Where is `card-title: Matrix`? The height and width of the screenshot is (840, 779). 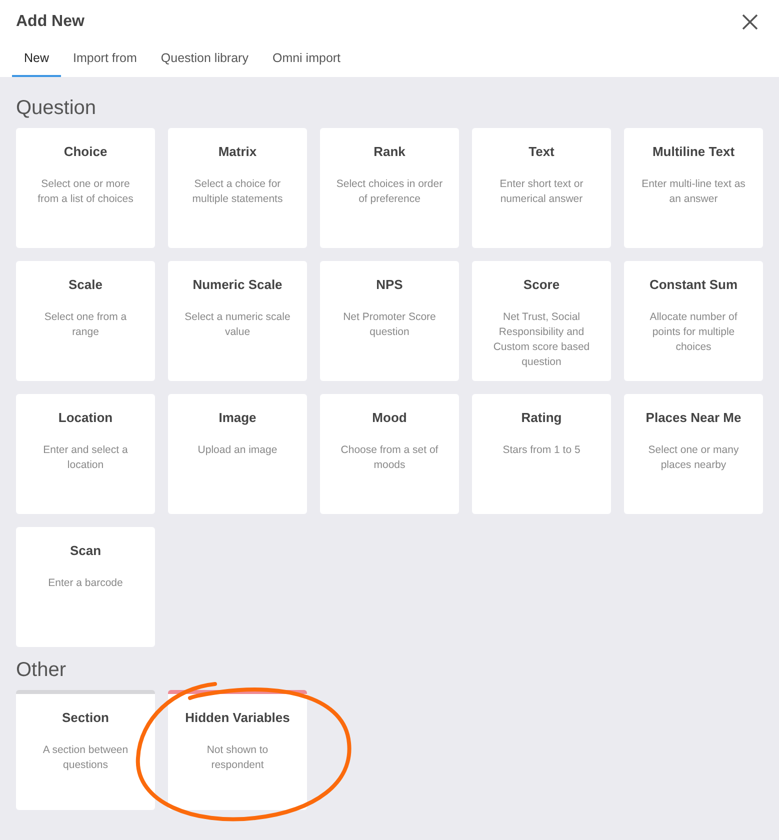 card-title: Matrix is located at coordinates (237, 151).